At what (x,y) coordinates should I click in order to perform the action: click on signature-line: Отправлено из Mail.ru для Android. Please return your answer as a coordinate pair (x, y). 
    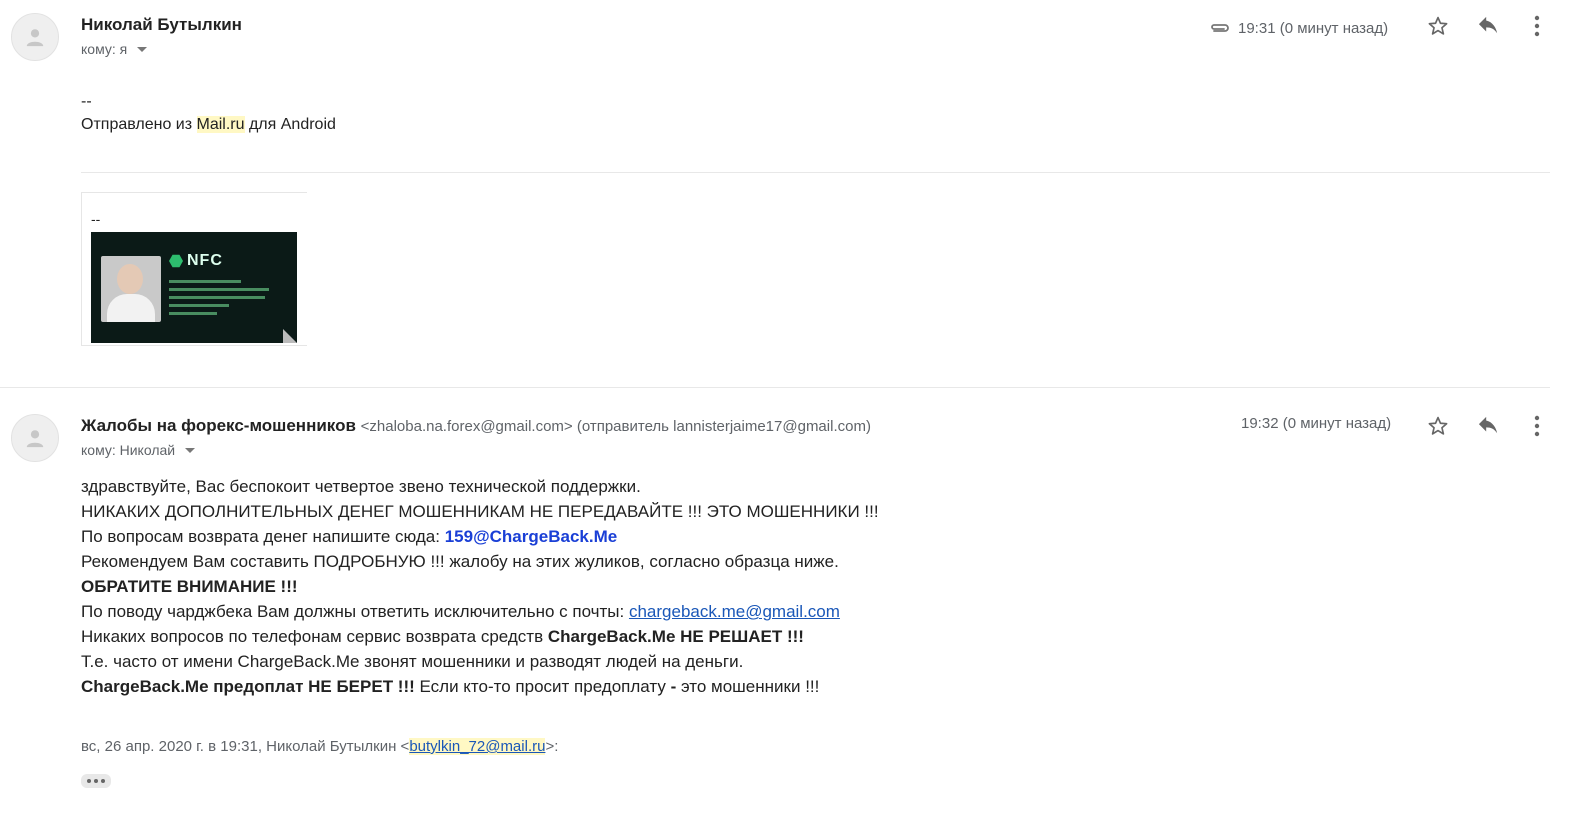
    Looking at the image, I should click on (208, 124).